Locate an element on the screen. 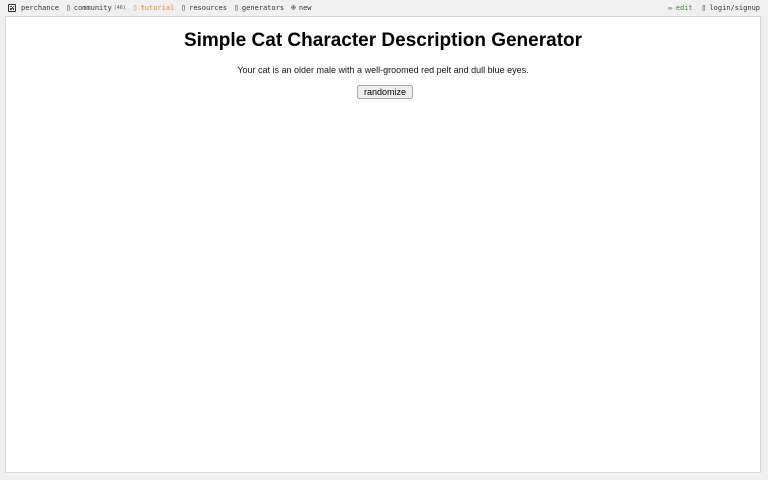  chat-icon: ▯ is located at coordinates (68, 7).